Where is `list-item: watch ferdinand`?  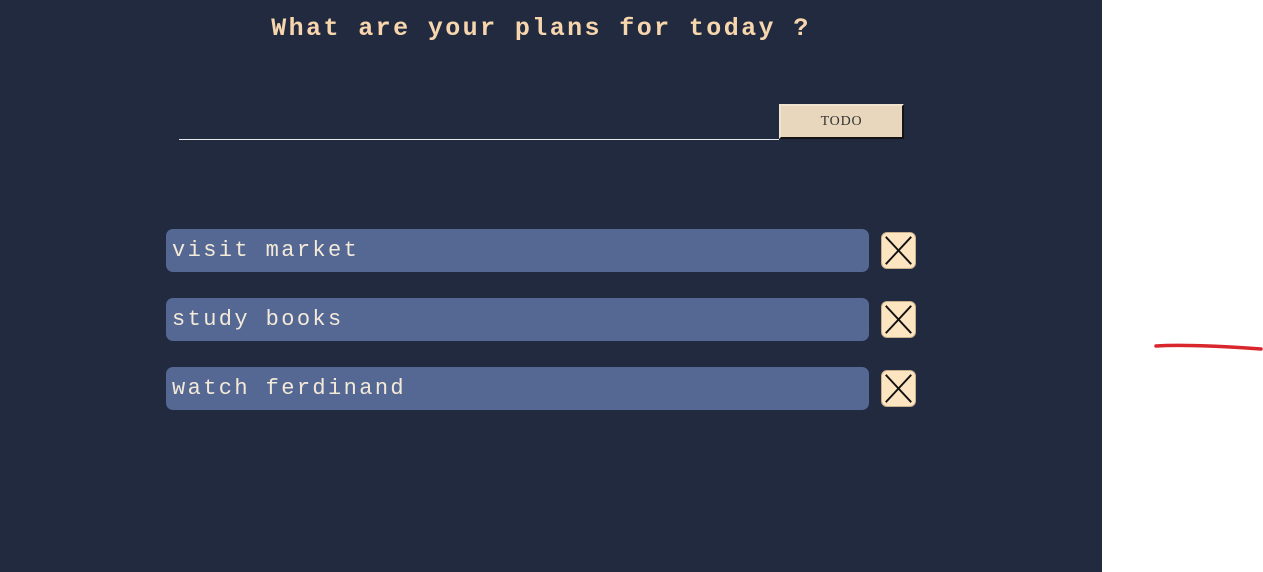
list-item: watch ferdinand is located at coordinates (542, 389).